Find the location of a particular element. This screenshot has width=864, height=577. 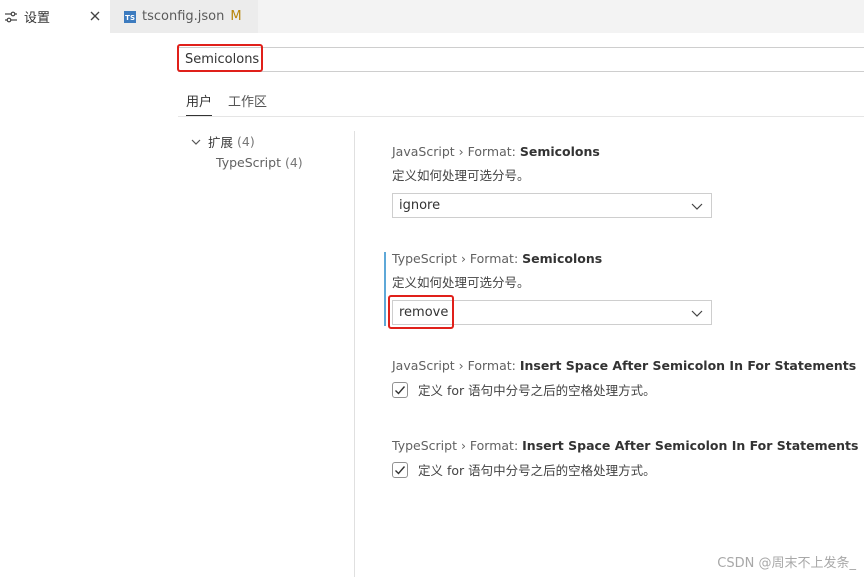

close-icon is located at coordinates (95, 16).